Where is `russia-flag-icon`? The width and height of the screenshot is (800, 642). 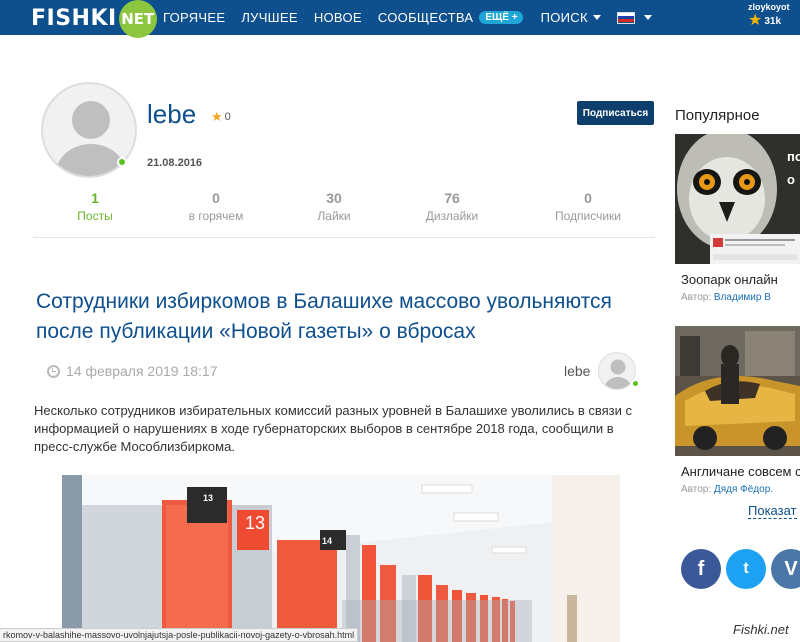
russia-flag-icon is located at coordinates (625, 17).